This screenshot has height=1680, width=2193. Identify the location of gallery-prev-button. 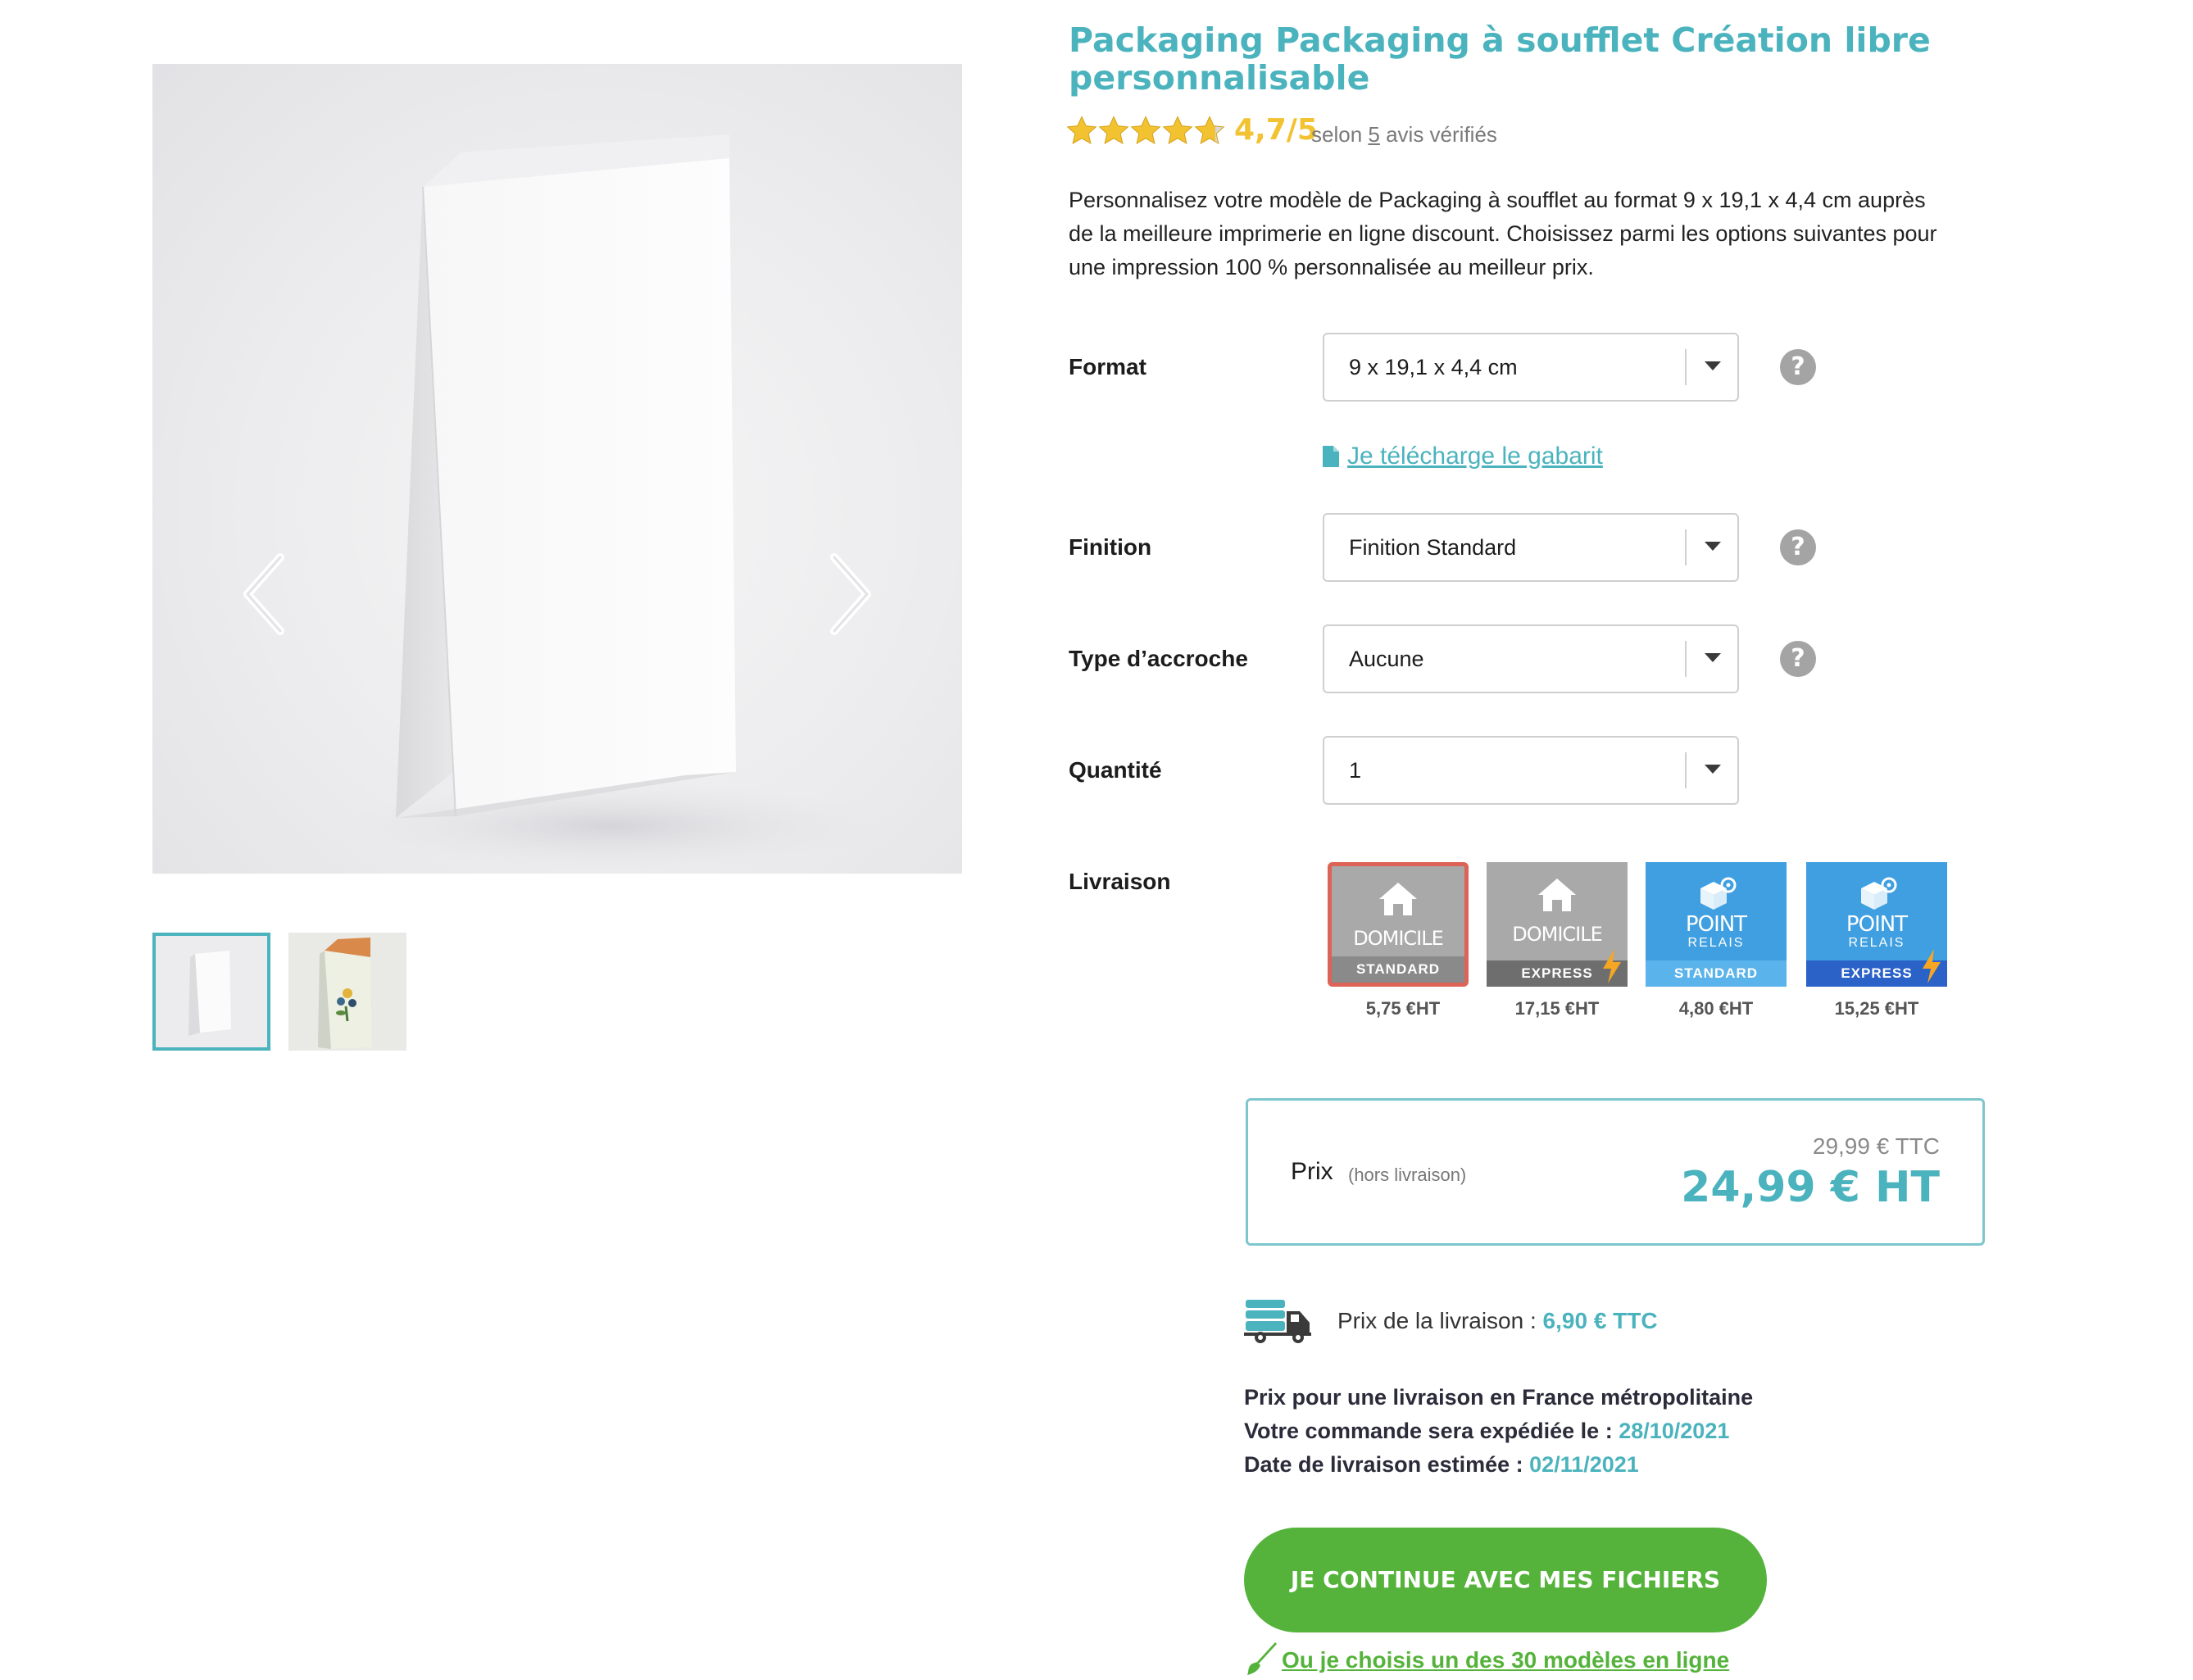
(266, 594).